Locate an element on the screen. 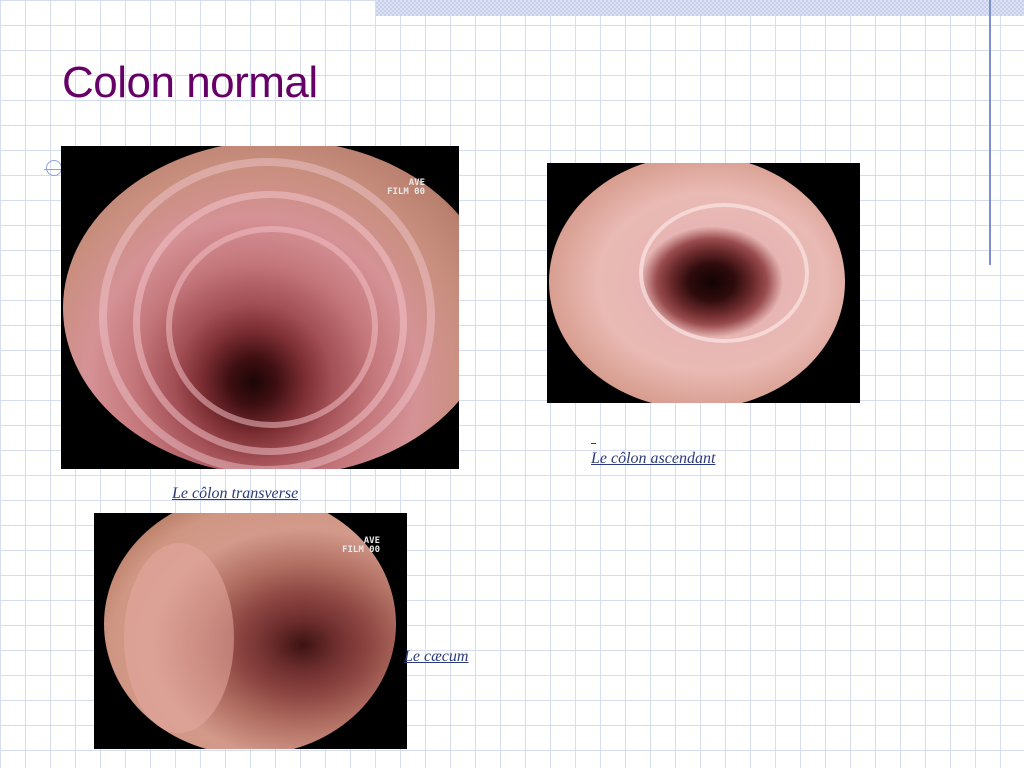  lumen-rim is located at coordinates (724, 273).